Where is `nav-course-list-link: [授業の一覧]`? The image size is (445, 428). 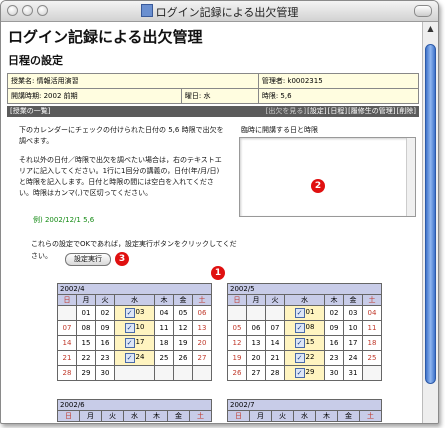 nav-course-list-link: [授業の一覧] is located at coordinates (30, 111).